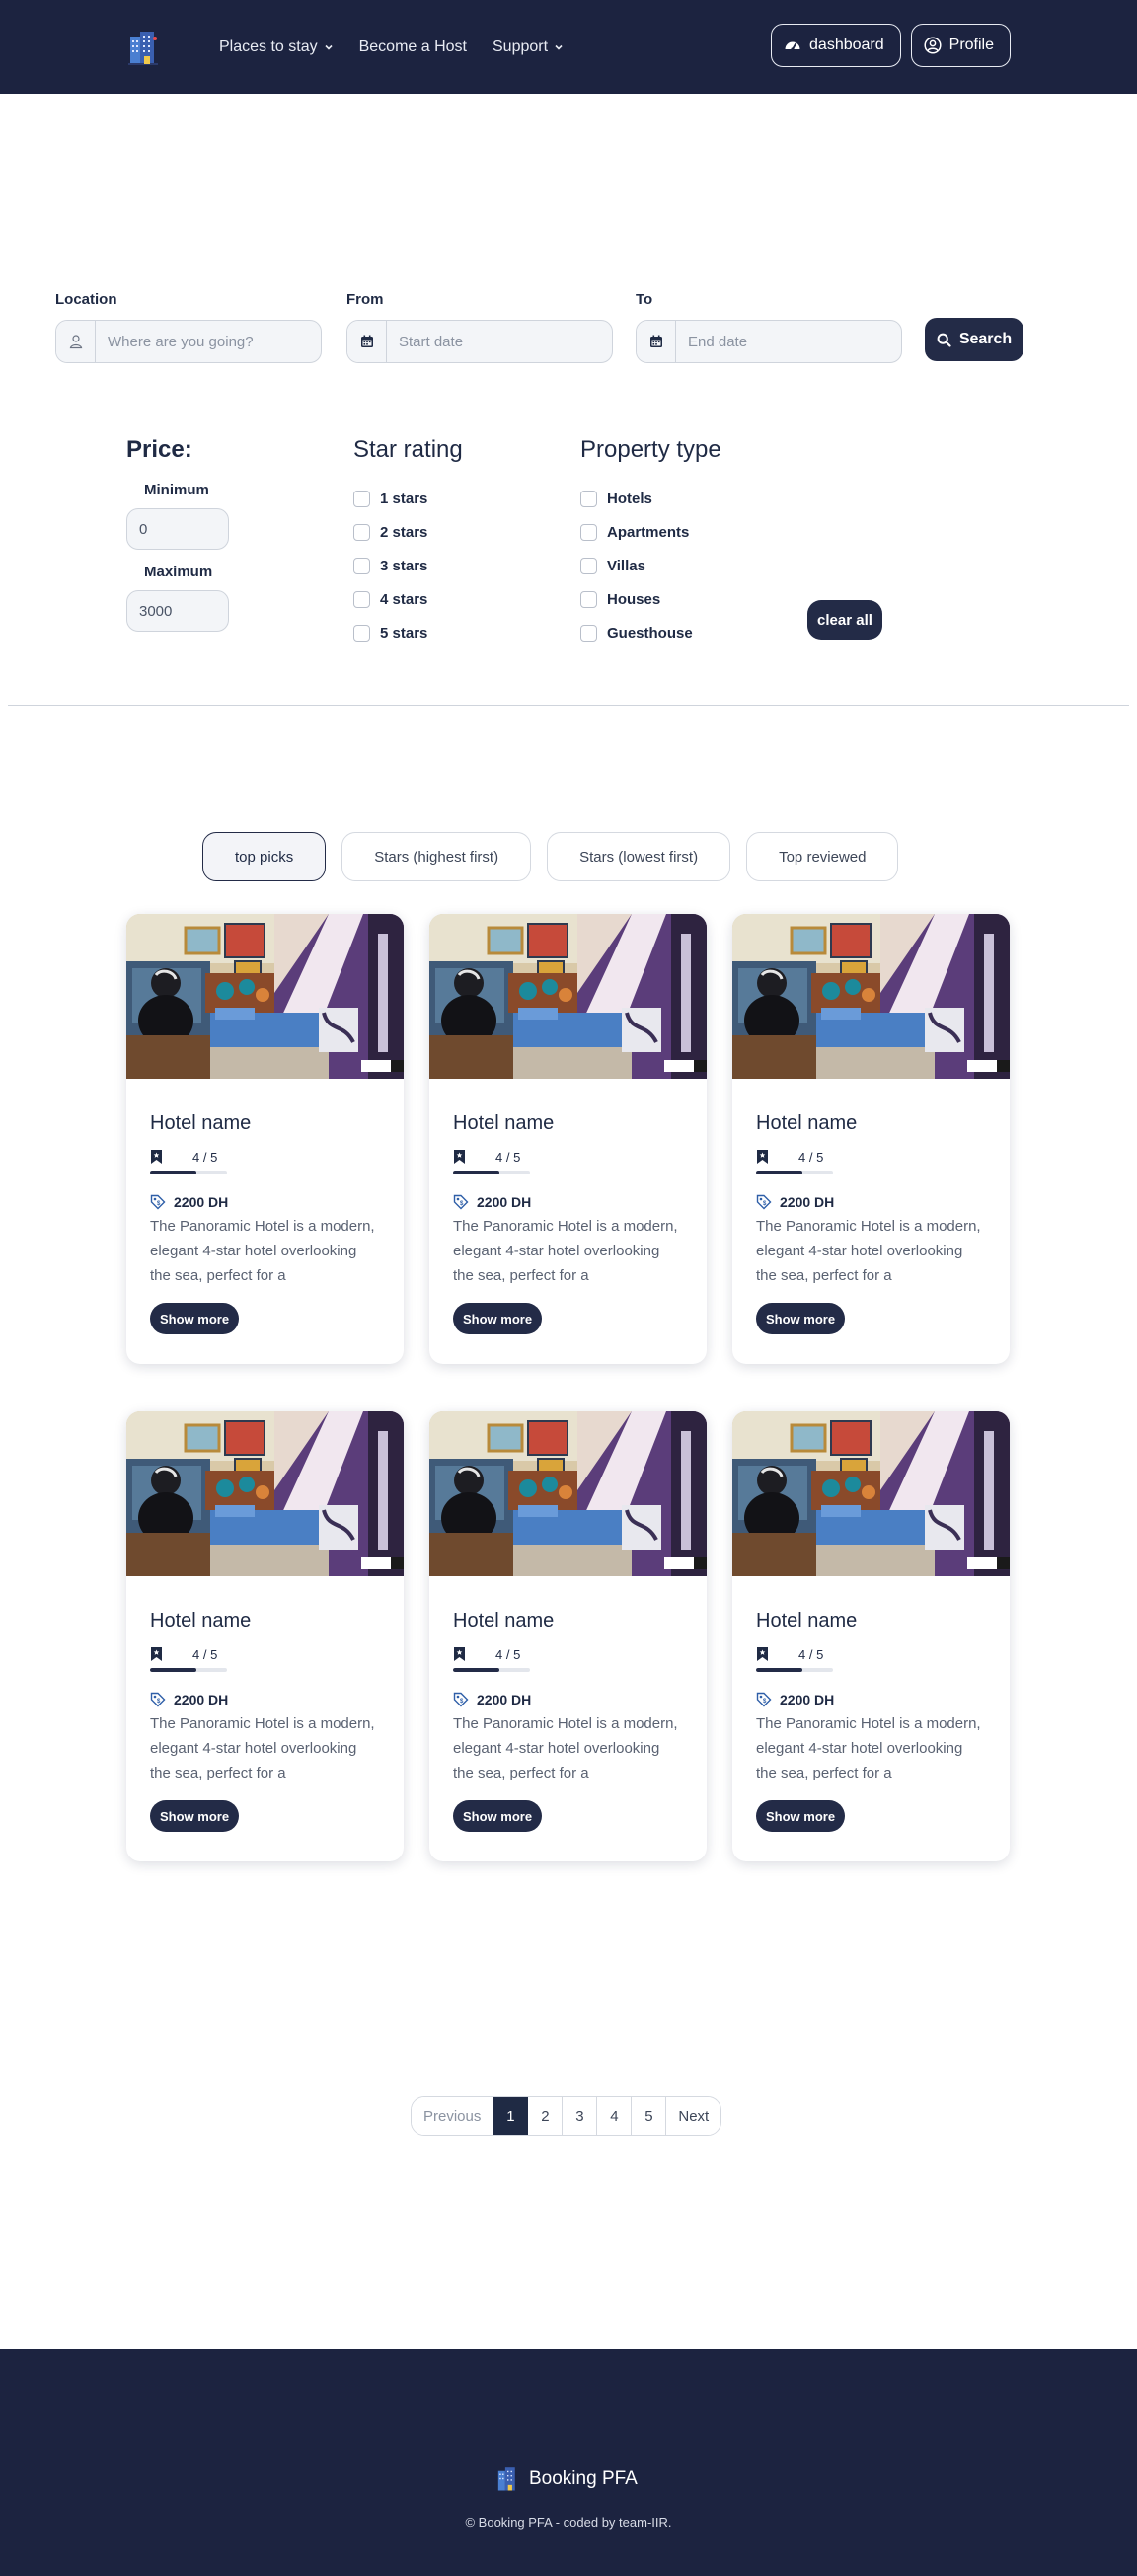 The width and height of the screenshot is (1137, 2576). Describe the element at coordinates (329, 47) in the screenshot. I see `chevron-down-icon` at that location.